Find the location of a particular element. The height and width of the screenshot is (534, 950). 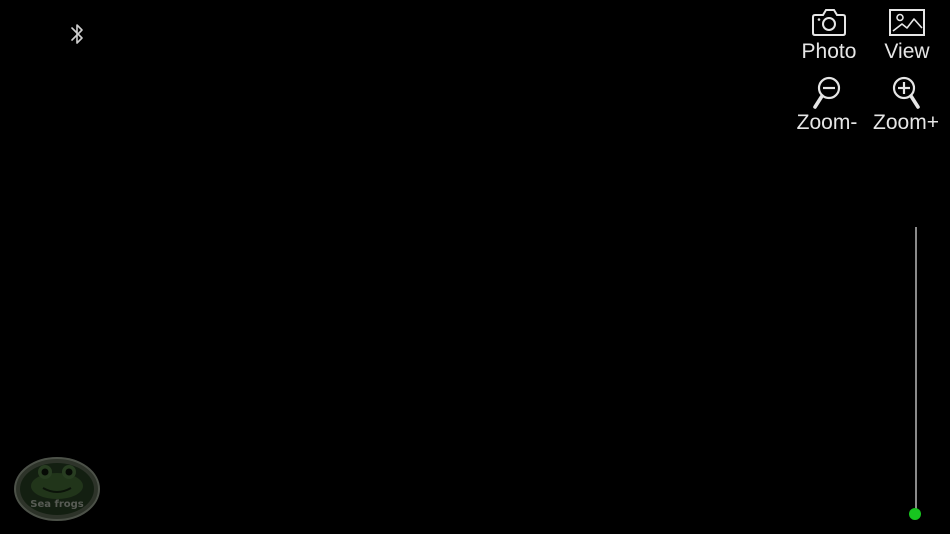

logo-text: Sea frogs is located at coordinates (57, 504).